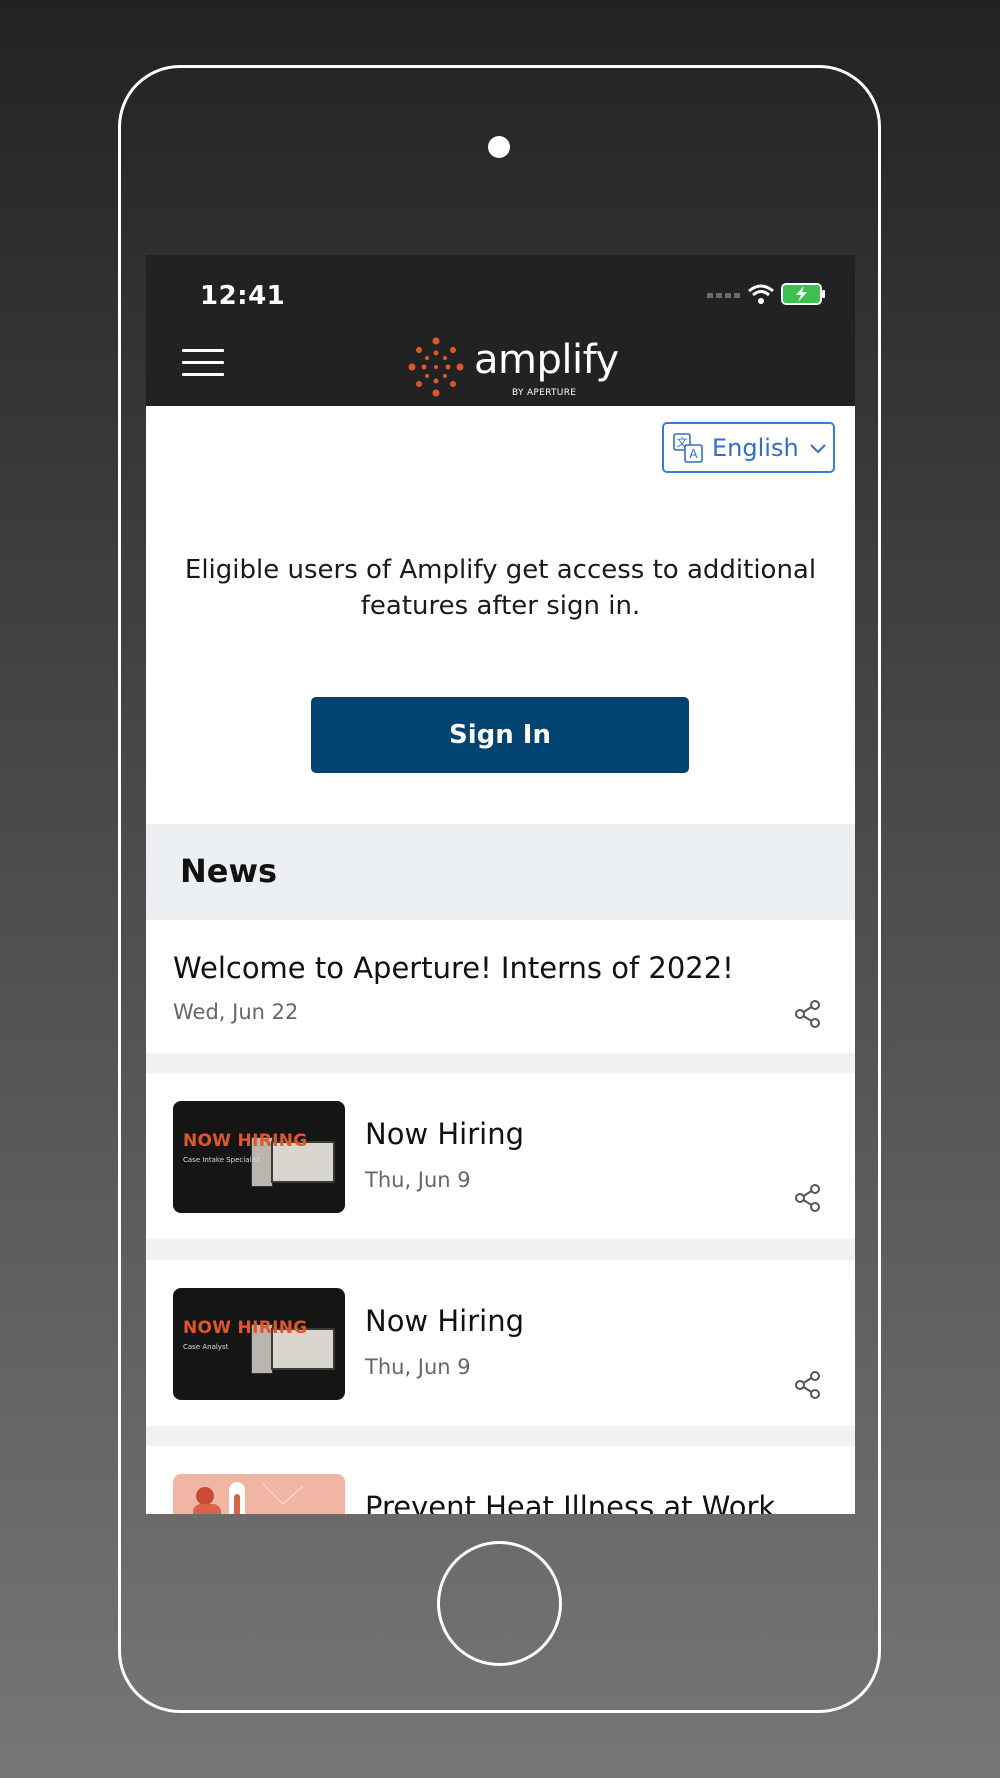 This screenshot has height=1778, width=1000. Describe the element at coordinates (499, 1603) in the screenshot. I see `home-button` at that location.